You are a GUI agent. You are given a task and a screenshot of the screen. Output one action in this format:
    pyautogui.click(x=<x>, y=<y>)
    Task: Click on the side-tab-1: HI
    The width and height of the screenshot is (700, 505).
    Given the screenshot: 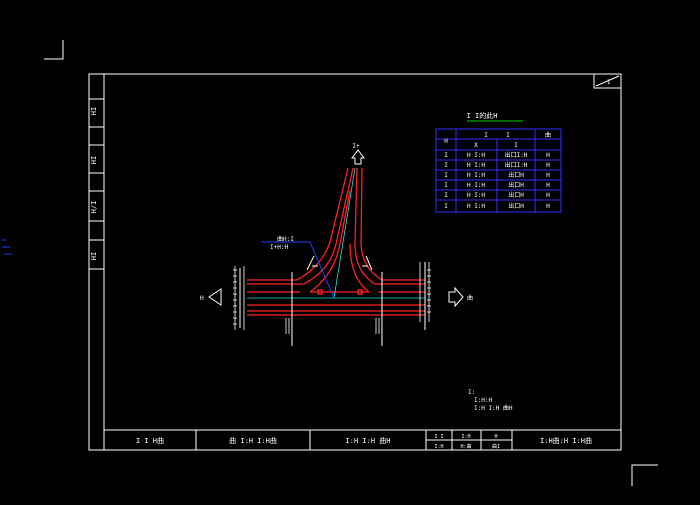 What is the action you would take?
    pyautogui.click(x=94, y=111)
    